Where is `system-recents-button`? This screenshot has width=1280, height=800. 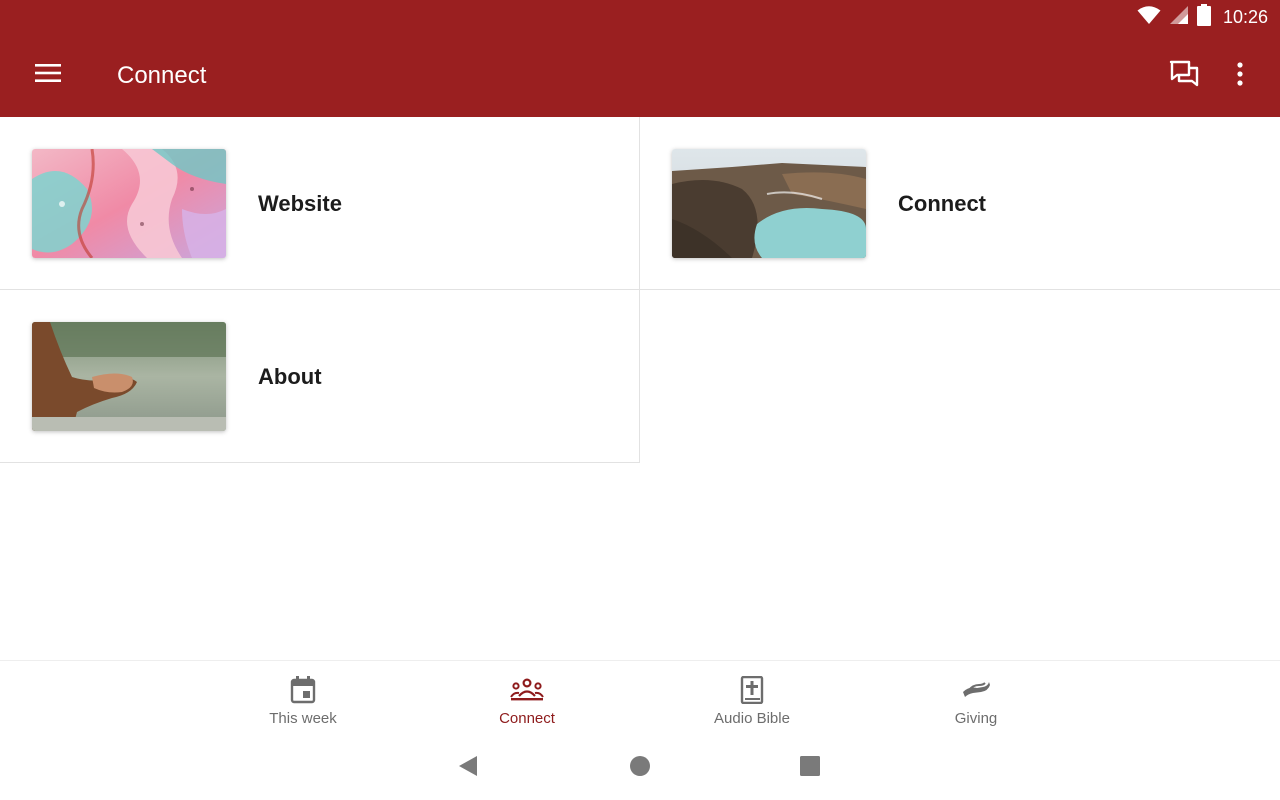
system-recents-button is located at coordinates (810, 768).